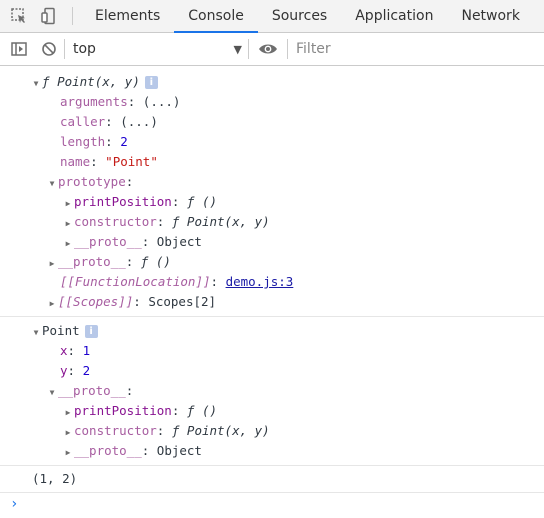 The image size is (544, 518). Describe the element at coordinates (272, 331) in the screenshot. I see `object-header: ▼ Point i` at that location.